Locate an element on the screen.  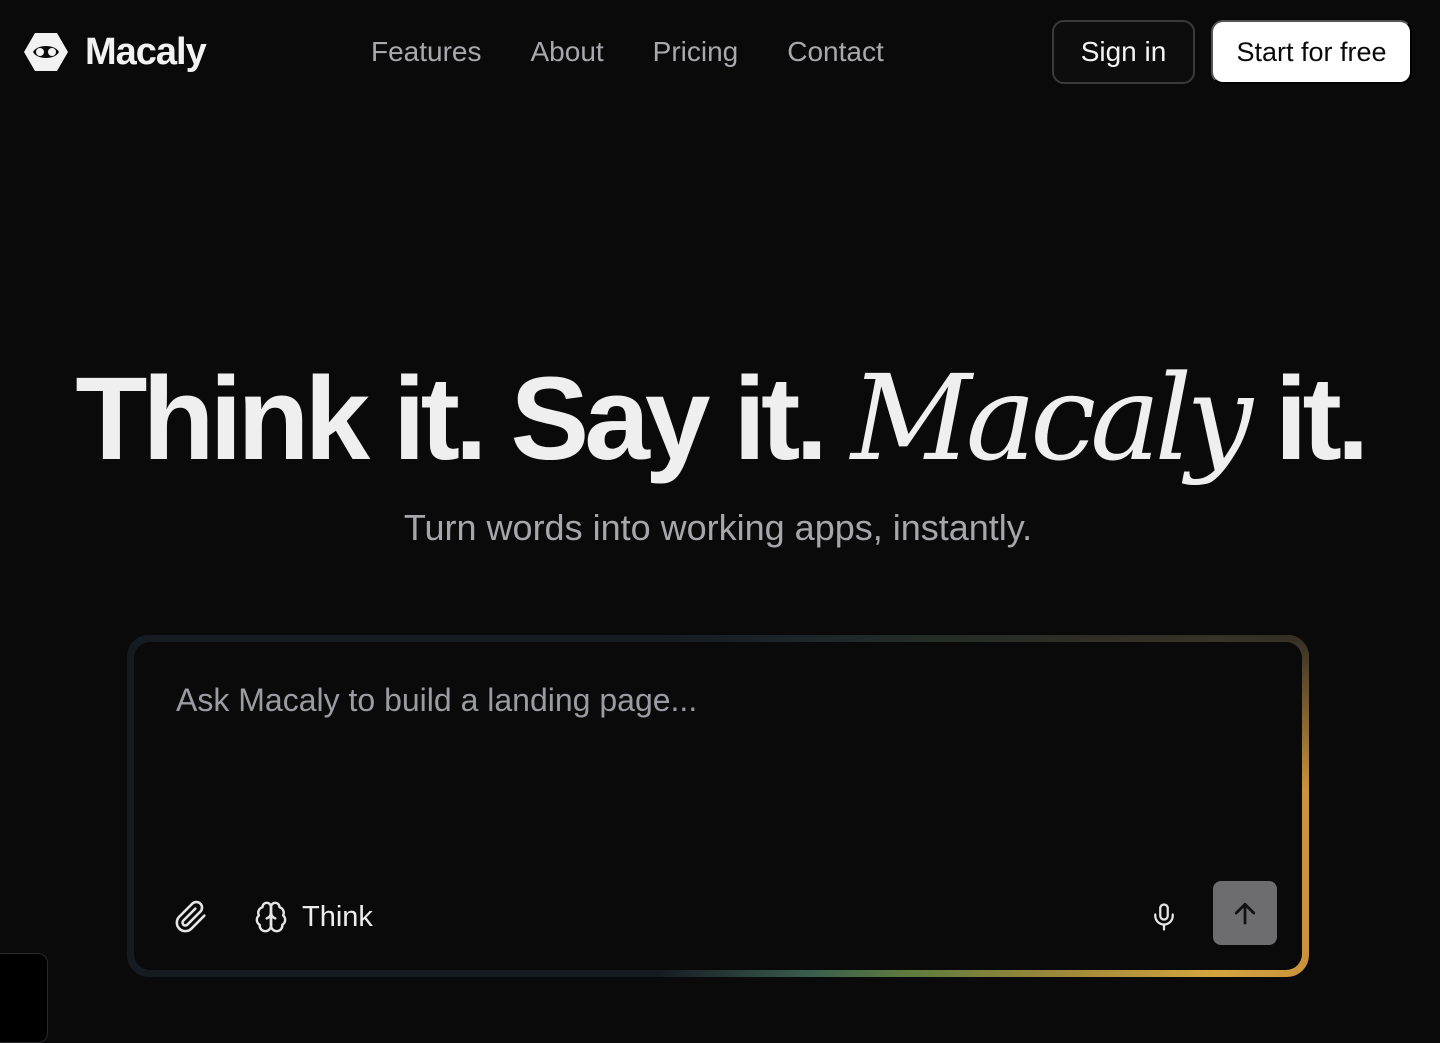
paperclip-icon is located at coordinates (190, 916).